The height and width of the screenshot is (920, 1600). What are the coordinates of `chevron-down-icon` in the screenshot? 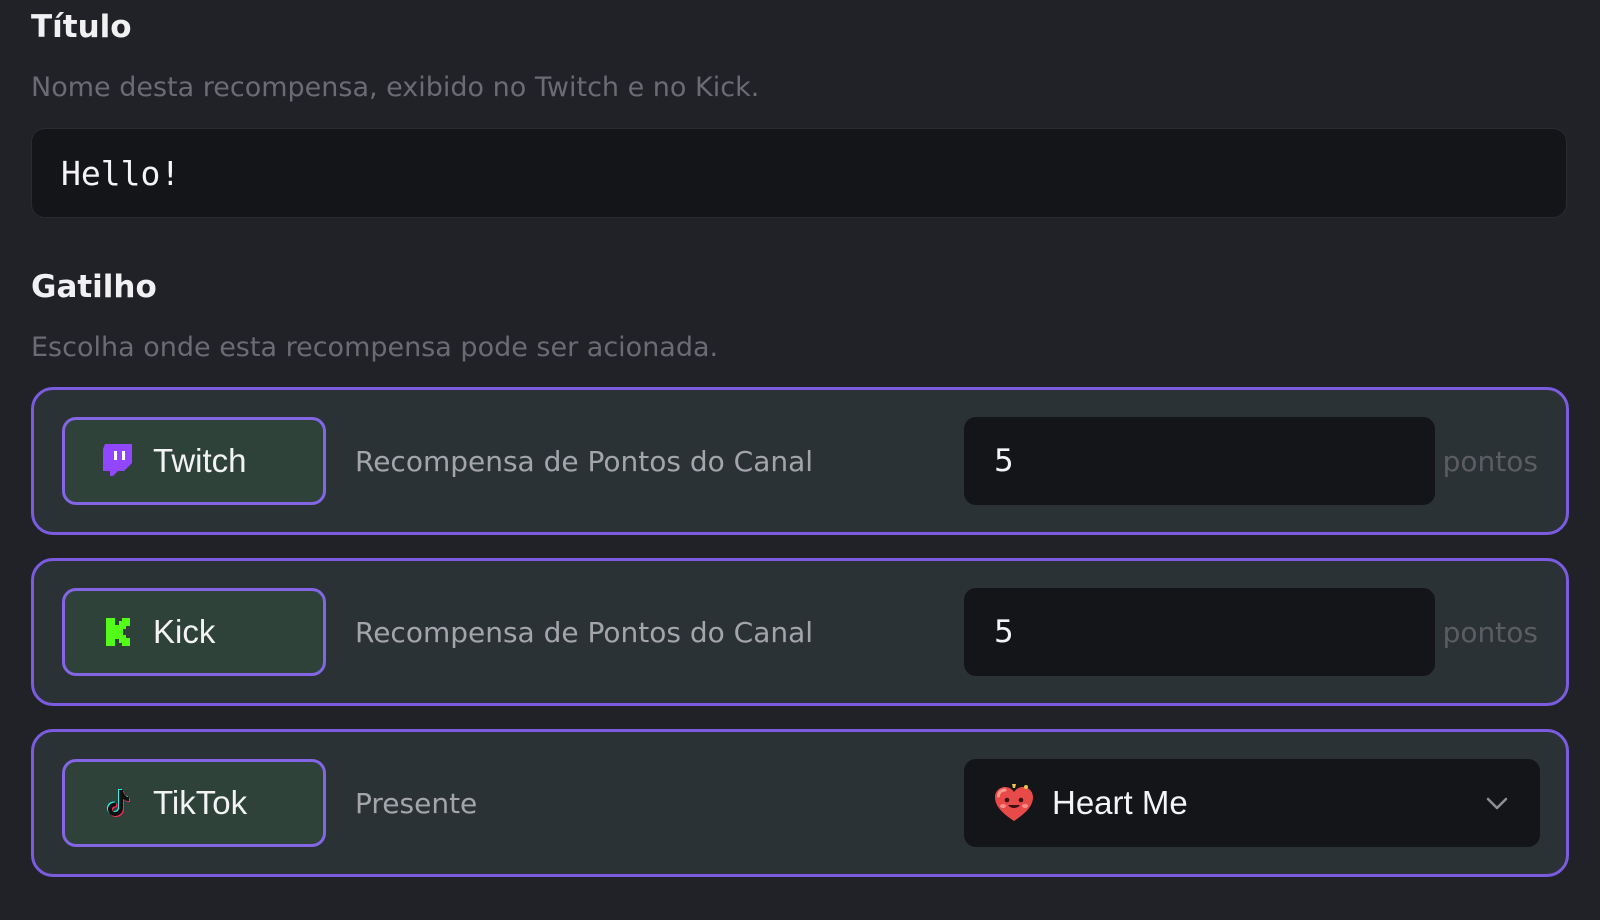 It's located at (1497, 803).